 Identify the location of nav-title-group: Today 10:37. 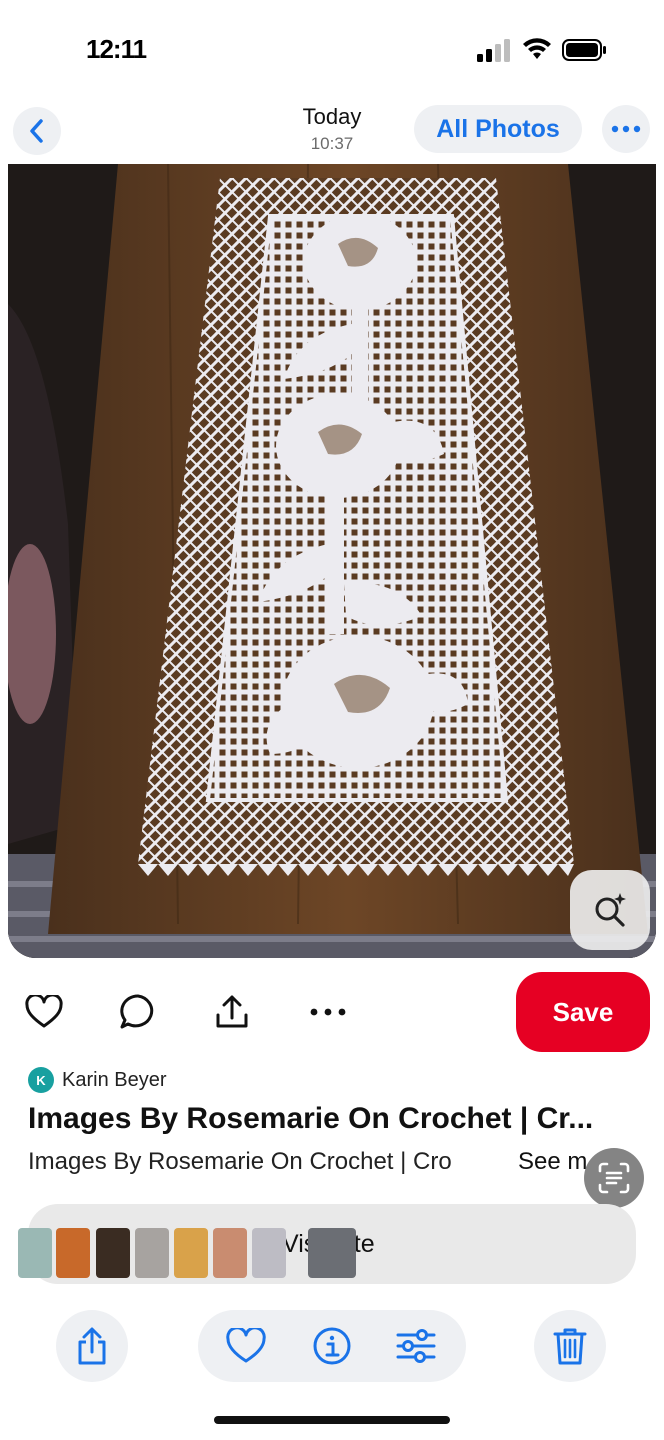
(332, 129).